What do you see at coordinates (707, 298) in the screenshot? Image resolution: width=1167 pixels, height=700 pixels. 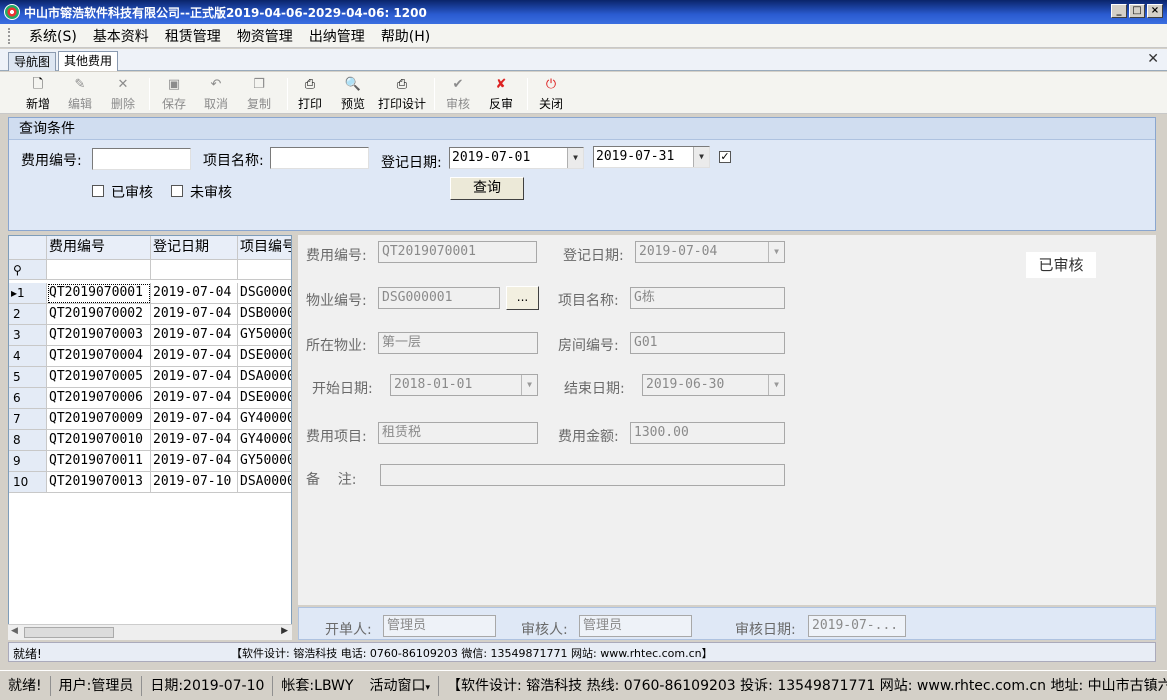 I see `detail-item-name-field: G栋` at bounding box center [707, 298].